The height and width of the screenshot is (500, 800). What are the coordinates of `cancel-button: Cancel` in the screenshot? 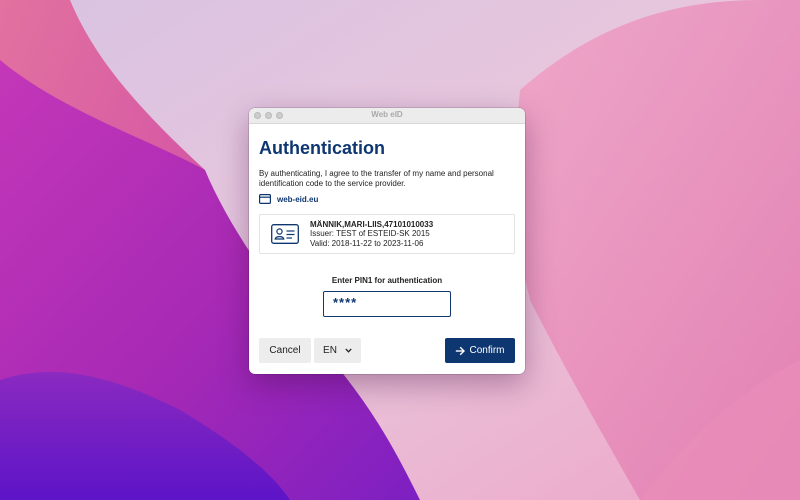 It's located at (285, 350).